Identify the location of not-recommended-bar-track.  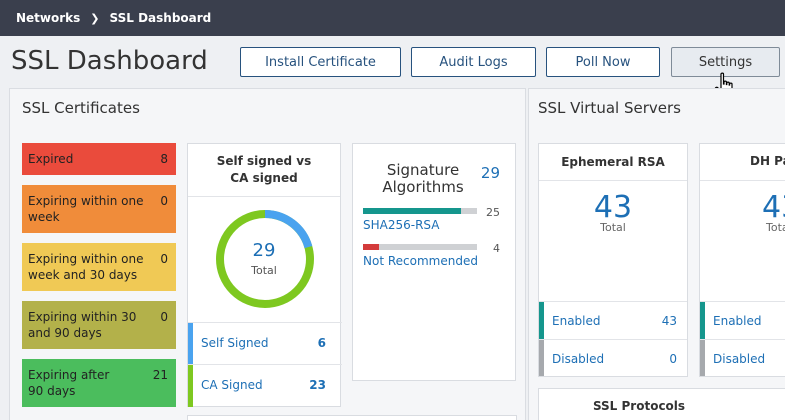
(420, 247).